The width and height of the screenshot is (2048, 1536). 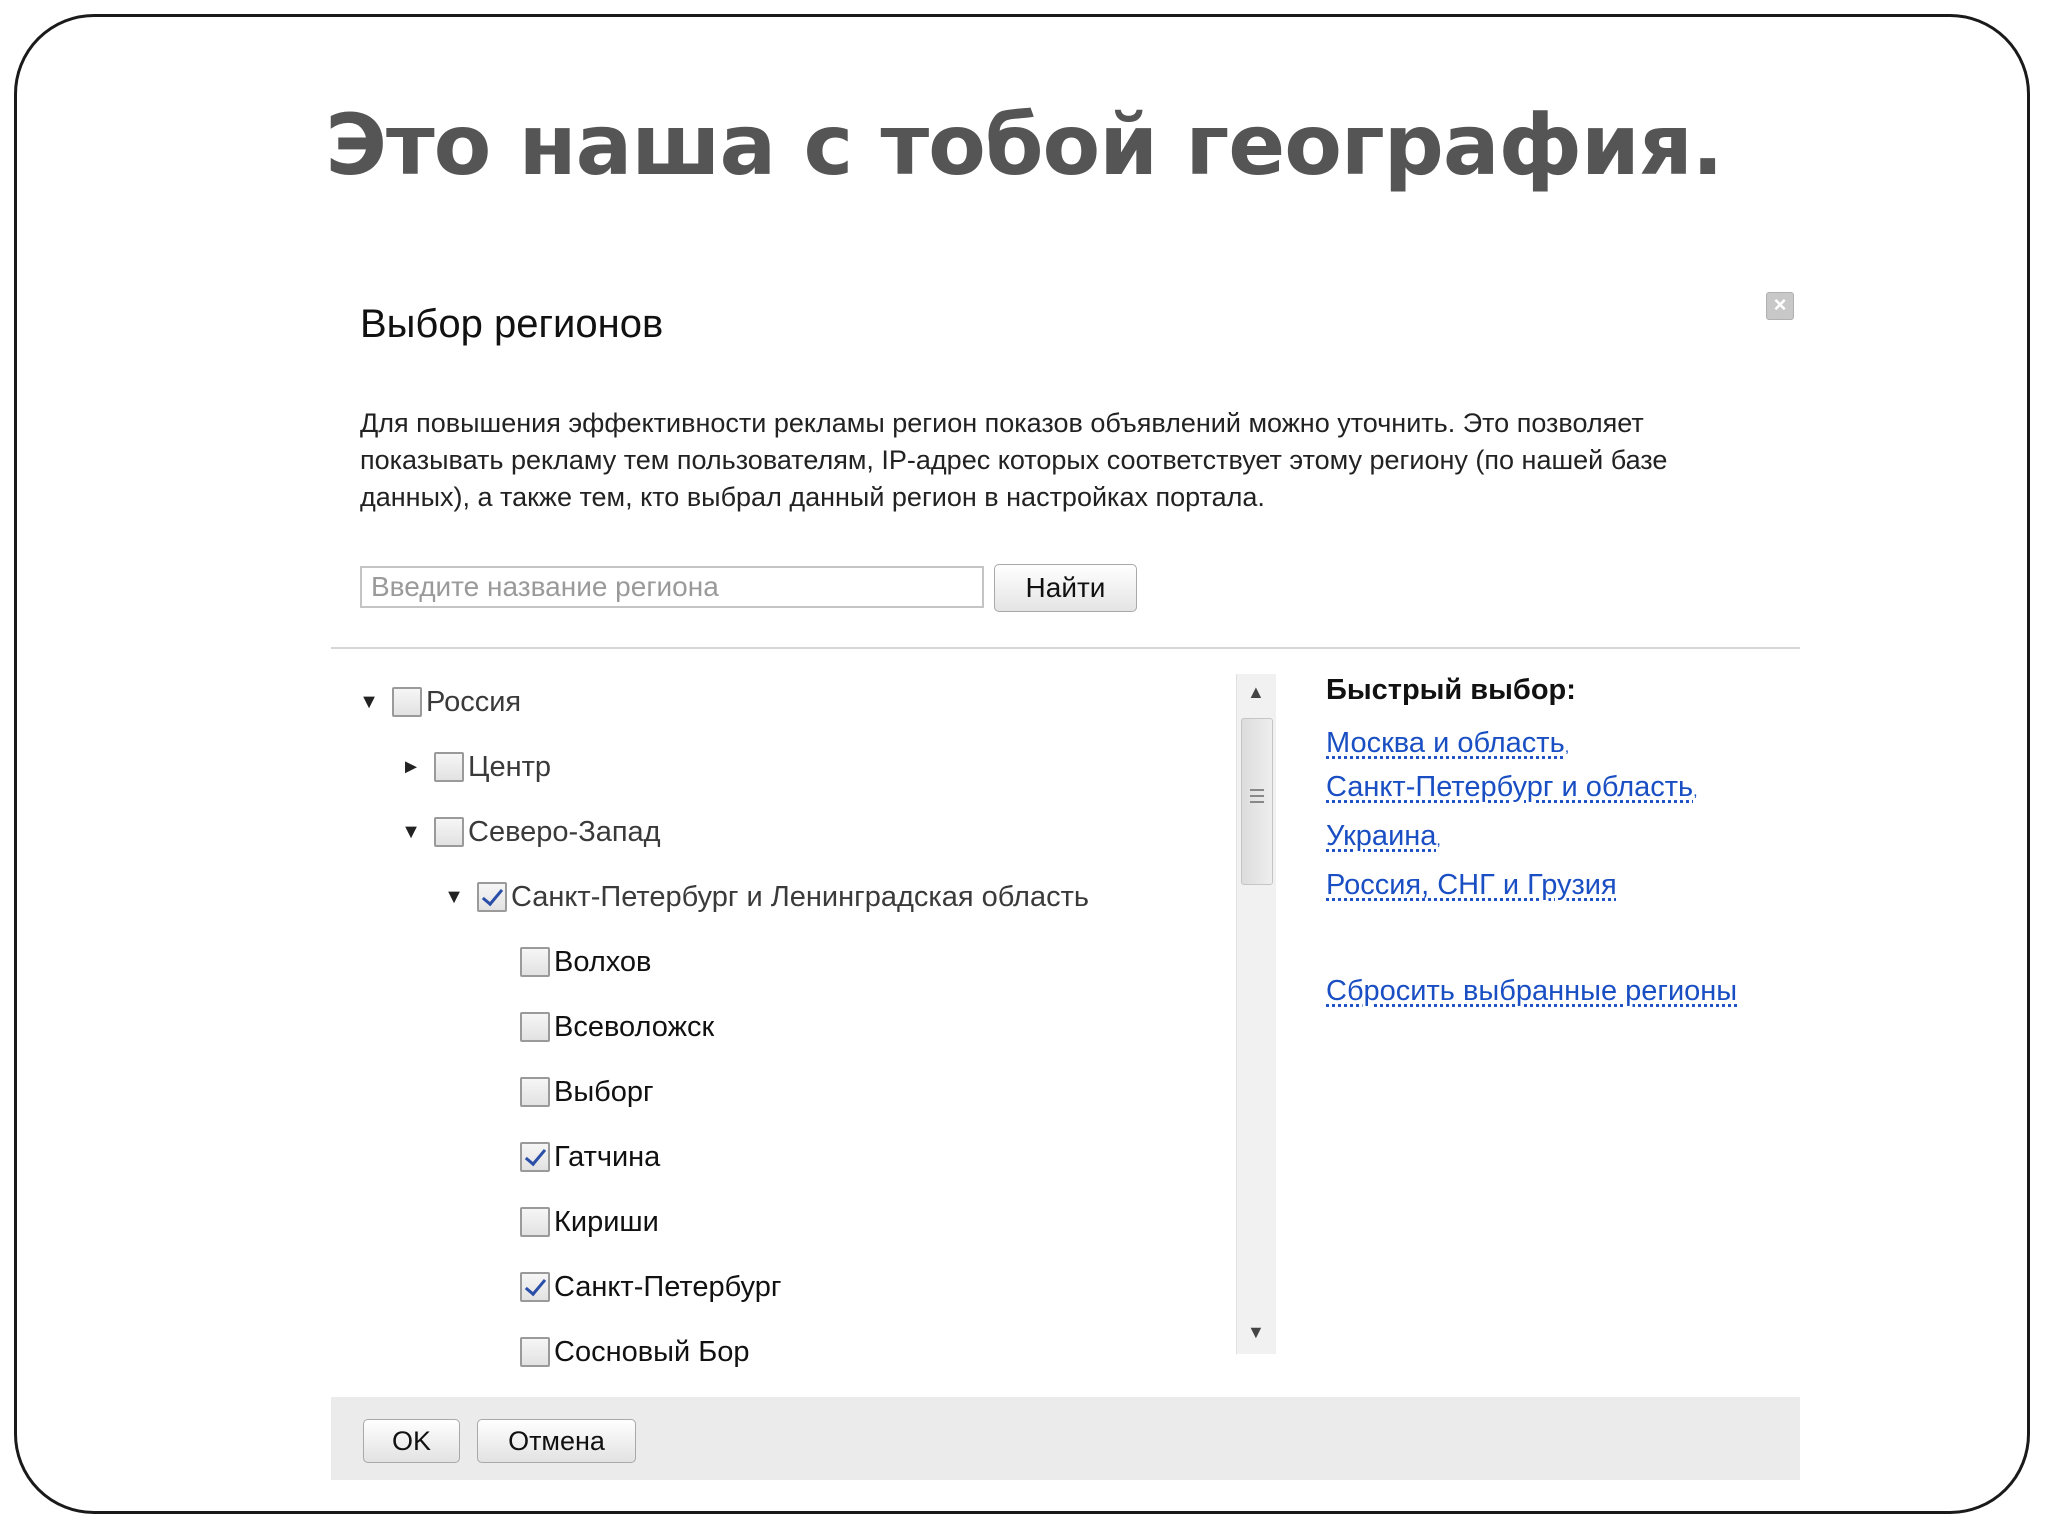 I want to click on tree-node-label: Кириши, so click(x=606, y=1221).